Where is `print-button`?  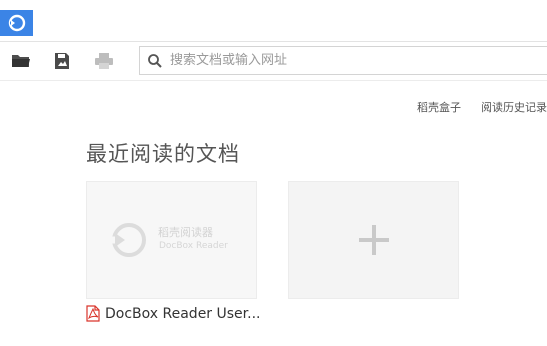 print-button is located at coordinates (104, 61).